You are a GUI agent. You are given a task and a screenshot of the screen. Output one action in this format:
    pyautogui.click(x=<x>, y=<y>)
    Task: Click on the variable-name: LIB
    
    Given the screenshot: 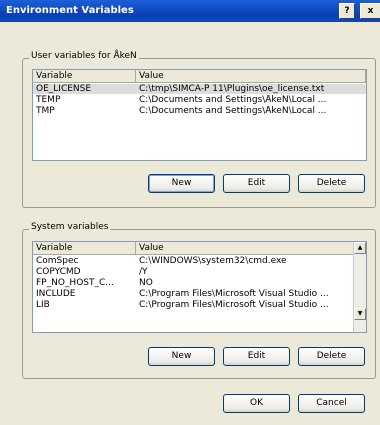 What is the action you would take?
    pyautogui.click(x=43, y=305)
    